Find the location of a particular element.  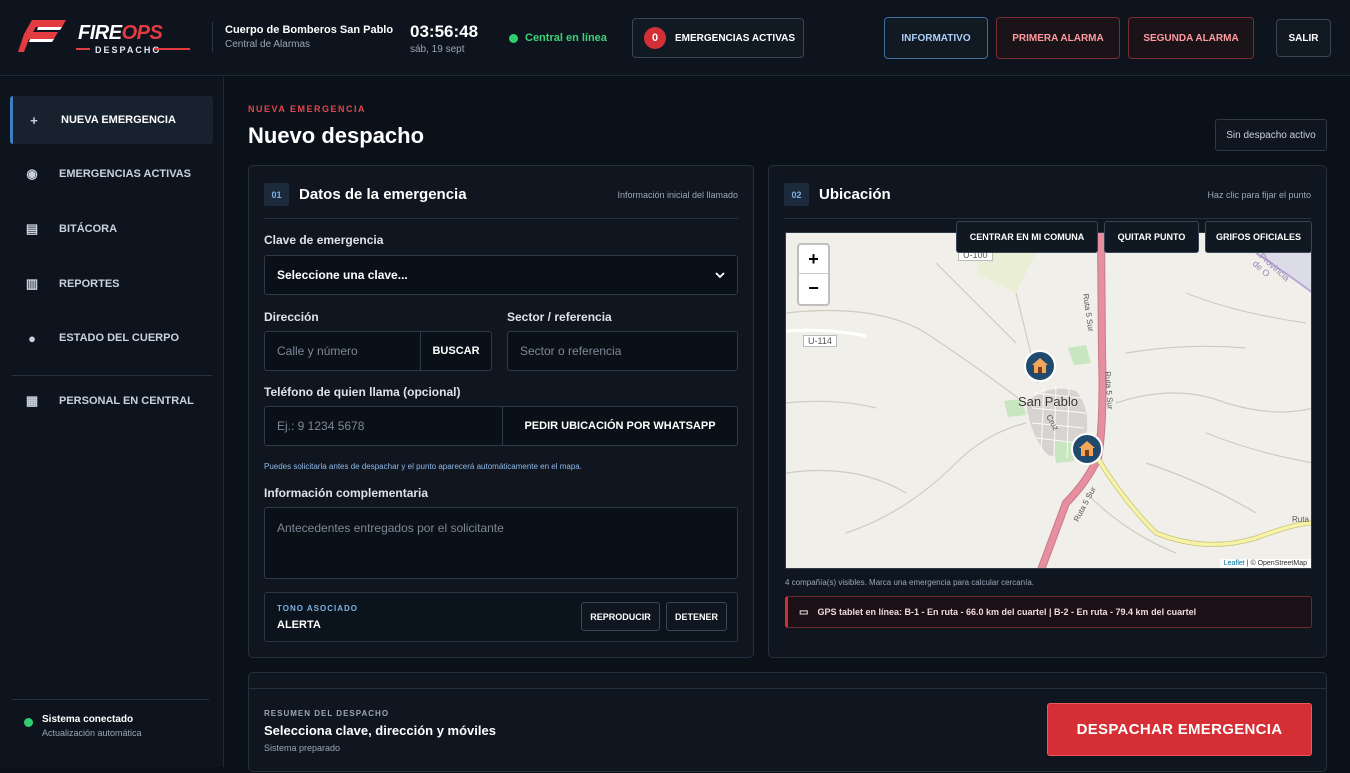

central-status: Central en línea is located at coordinates (558, 38).